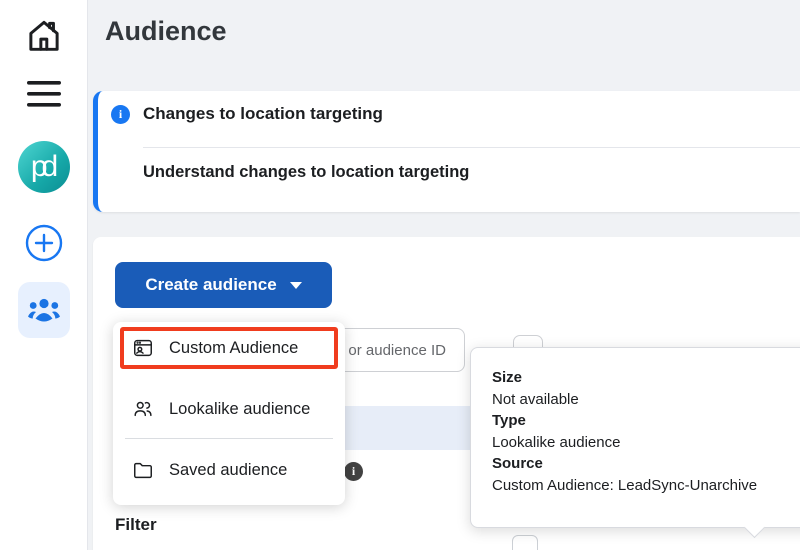 The height and width of the screenshot is (550, 800). What do you see at coordinates (120, 114) in the screenshot?
I see `info-icon: i` at bounding box center [120, 114].